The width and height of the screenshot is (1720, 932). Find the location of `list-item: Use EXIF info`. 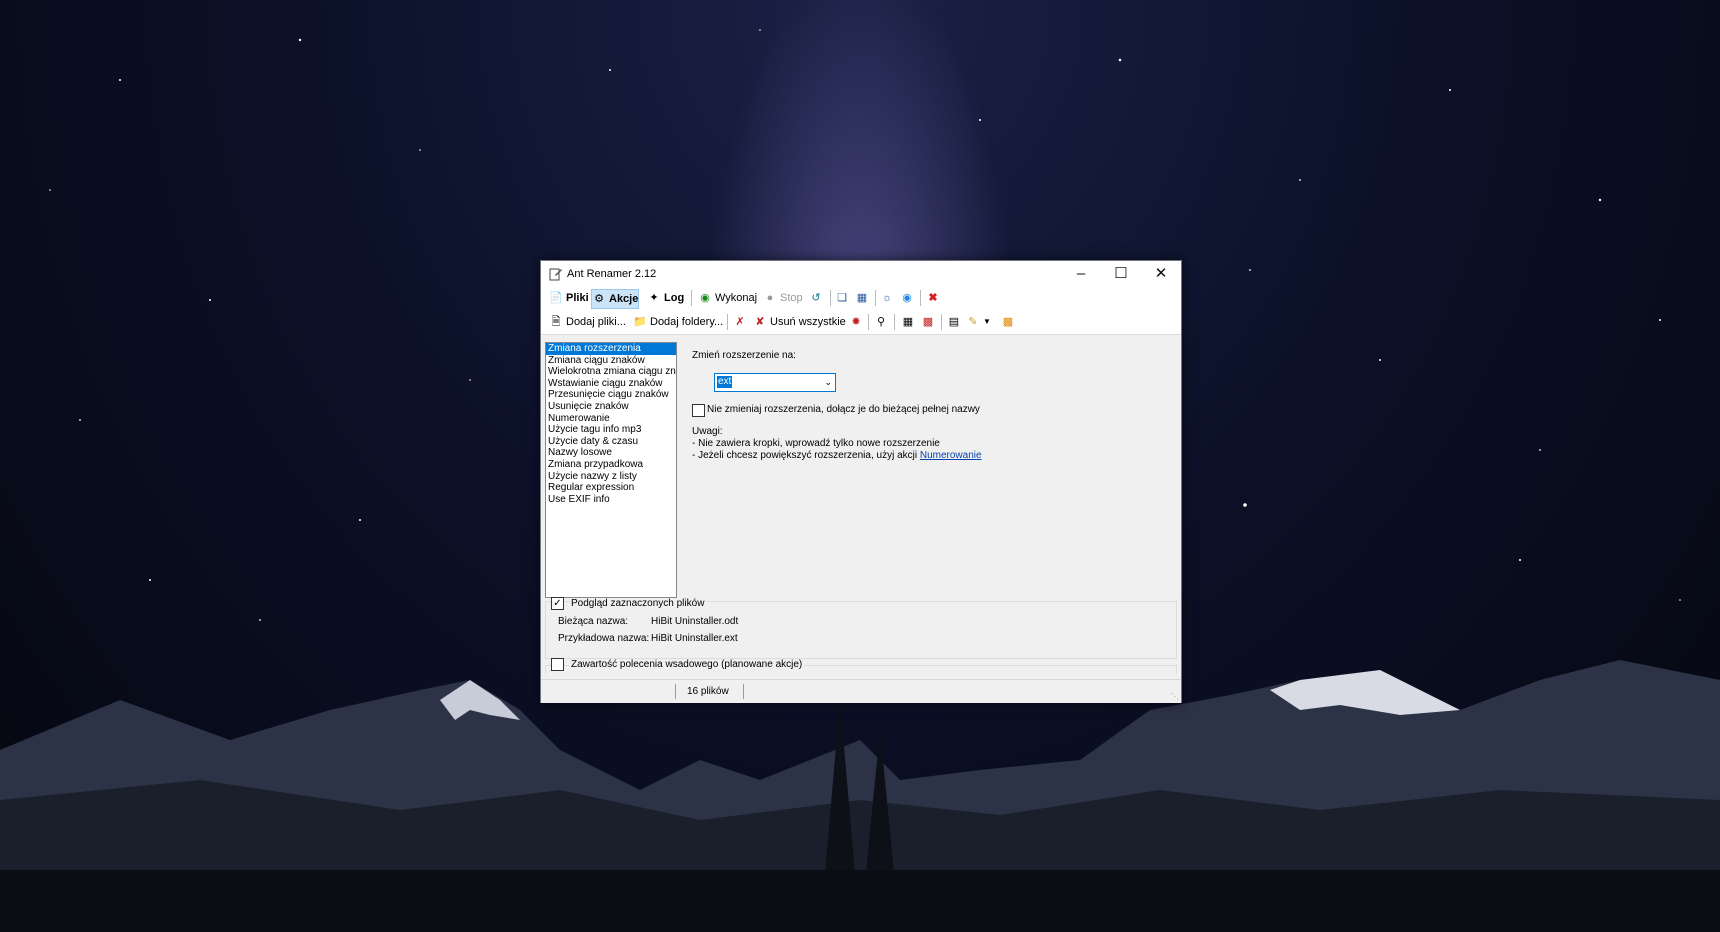

list-item: Use EXIF info is located at coordinates (611, 500).